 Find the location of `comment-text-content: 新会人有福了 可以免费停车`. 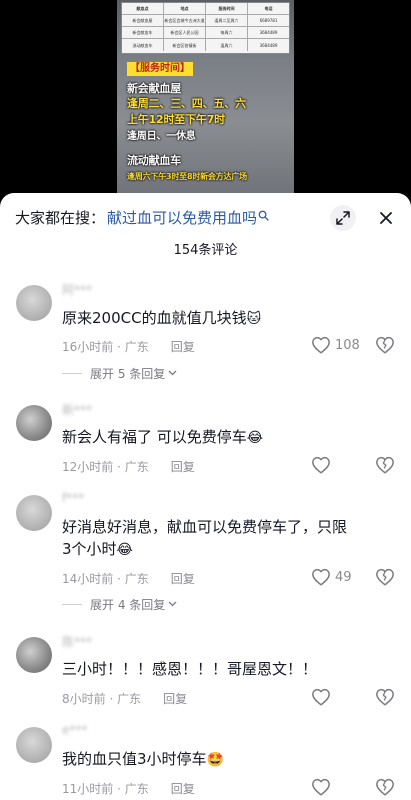

comment-text-content: 新会人有福了 可以免费停车 is located at coordinates (154, 437).